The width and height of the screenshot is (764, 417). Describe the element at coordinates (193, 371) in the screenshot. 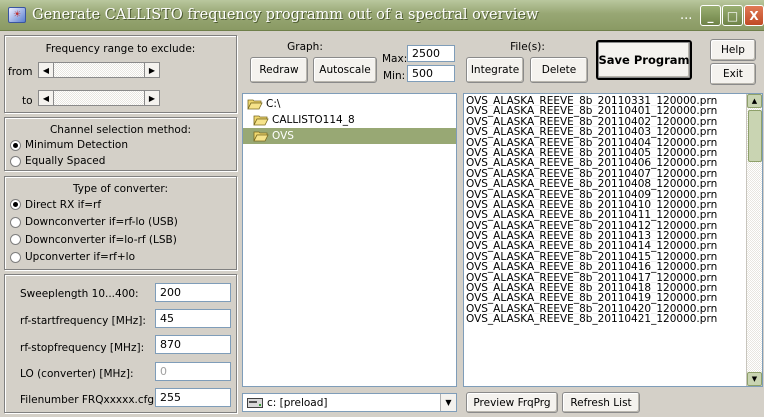

I see `lo-converter-input: 0` at that location.